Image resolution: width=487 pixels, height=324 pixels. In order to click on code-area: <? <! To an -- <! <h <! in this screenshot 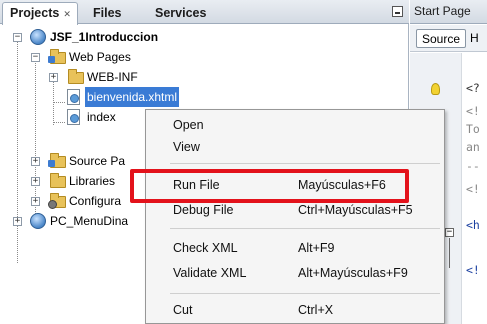, I will do `click(476, 188)`.